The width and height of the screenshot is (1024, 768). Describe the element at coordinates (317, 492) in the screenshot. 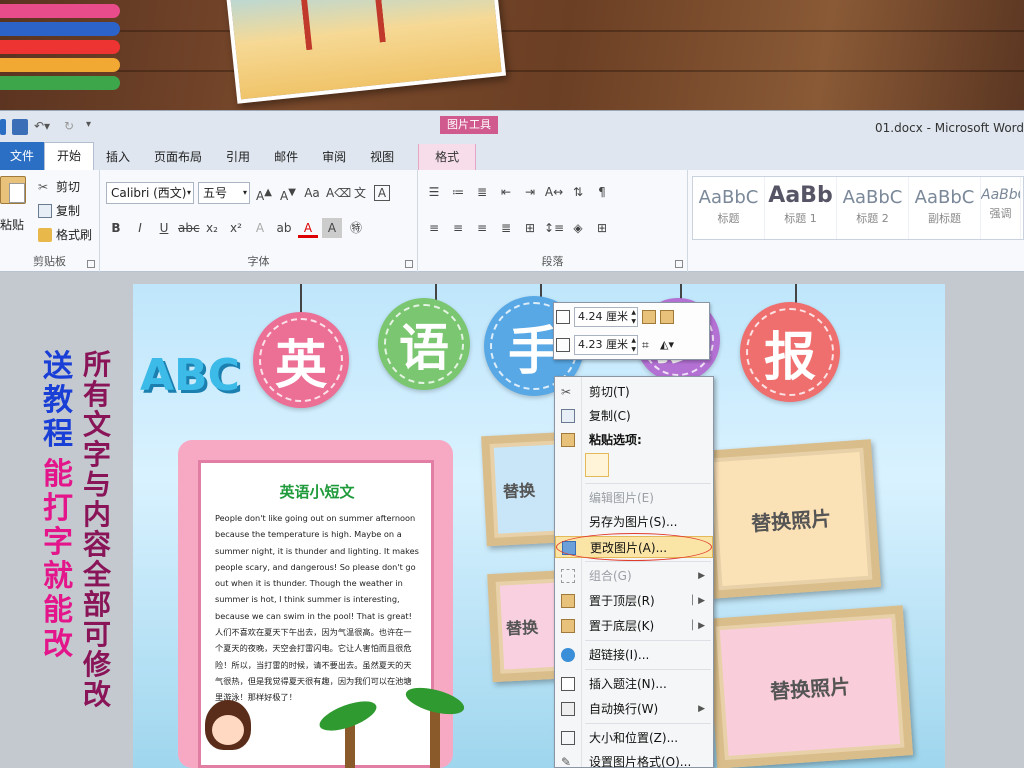

I see `article-title: 英语小短文` at that location.